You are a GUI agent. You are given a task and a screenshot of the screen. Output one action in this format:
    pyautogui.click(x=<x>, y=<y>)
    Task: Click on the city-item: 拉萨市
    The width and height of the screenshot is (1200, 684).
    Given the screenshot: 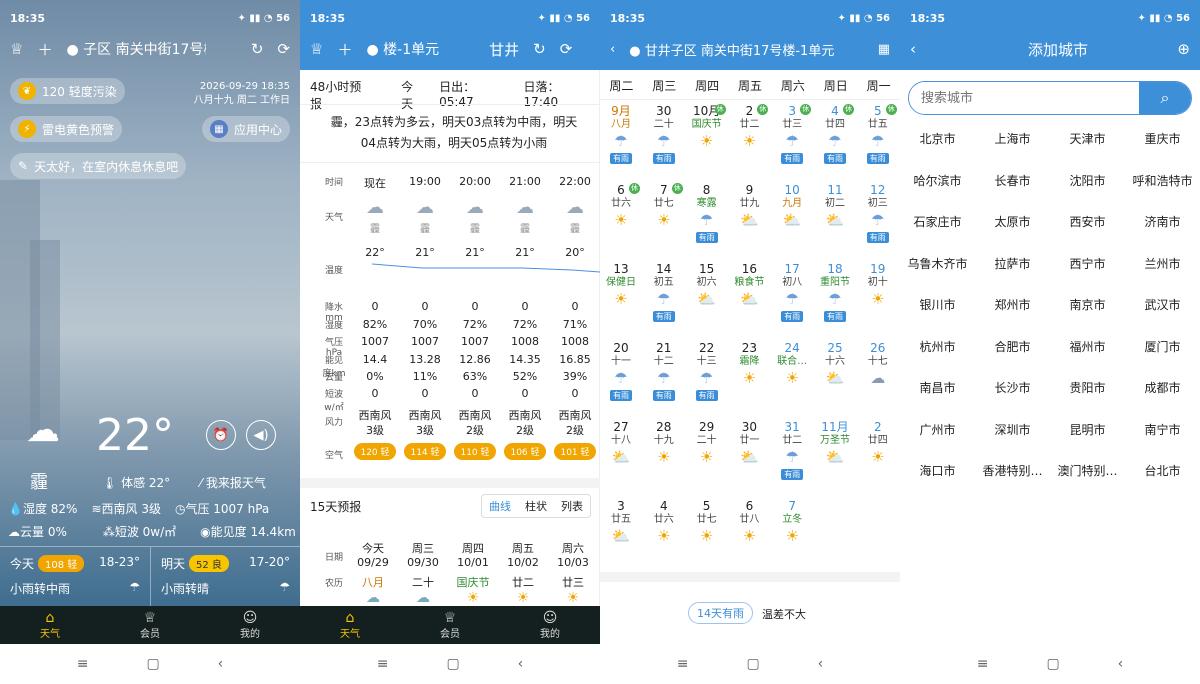 What is the action you would take?
    pyautogui.click(x=1012, y=263)
    